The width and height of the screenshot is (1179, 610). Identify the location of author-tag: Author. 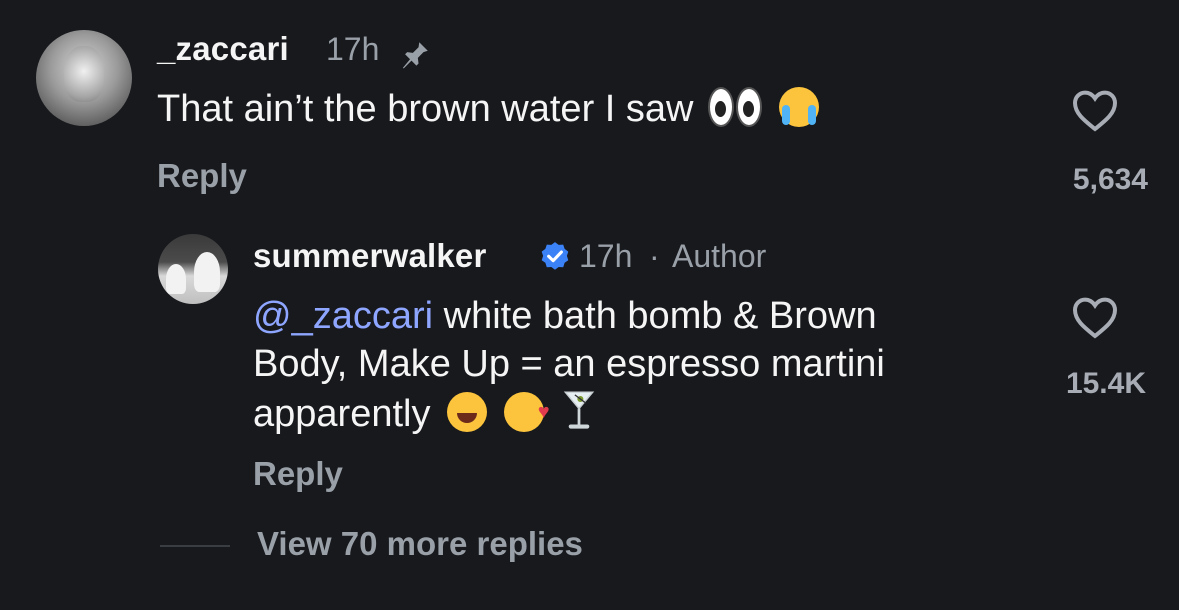
(719, 256).